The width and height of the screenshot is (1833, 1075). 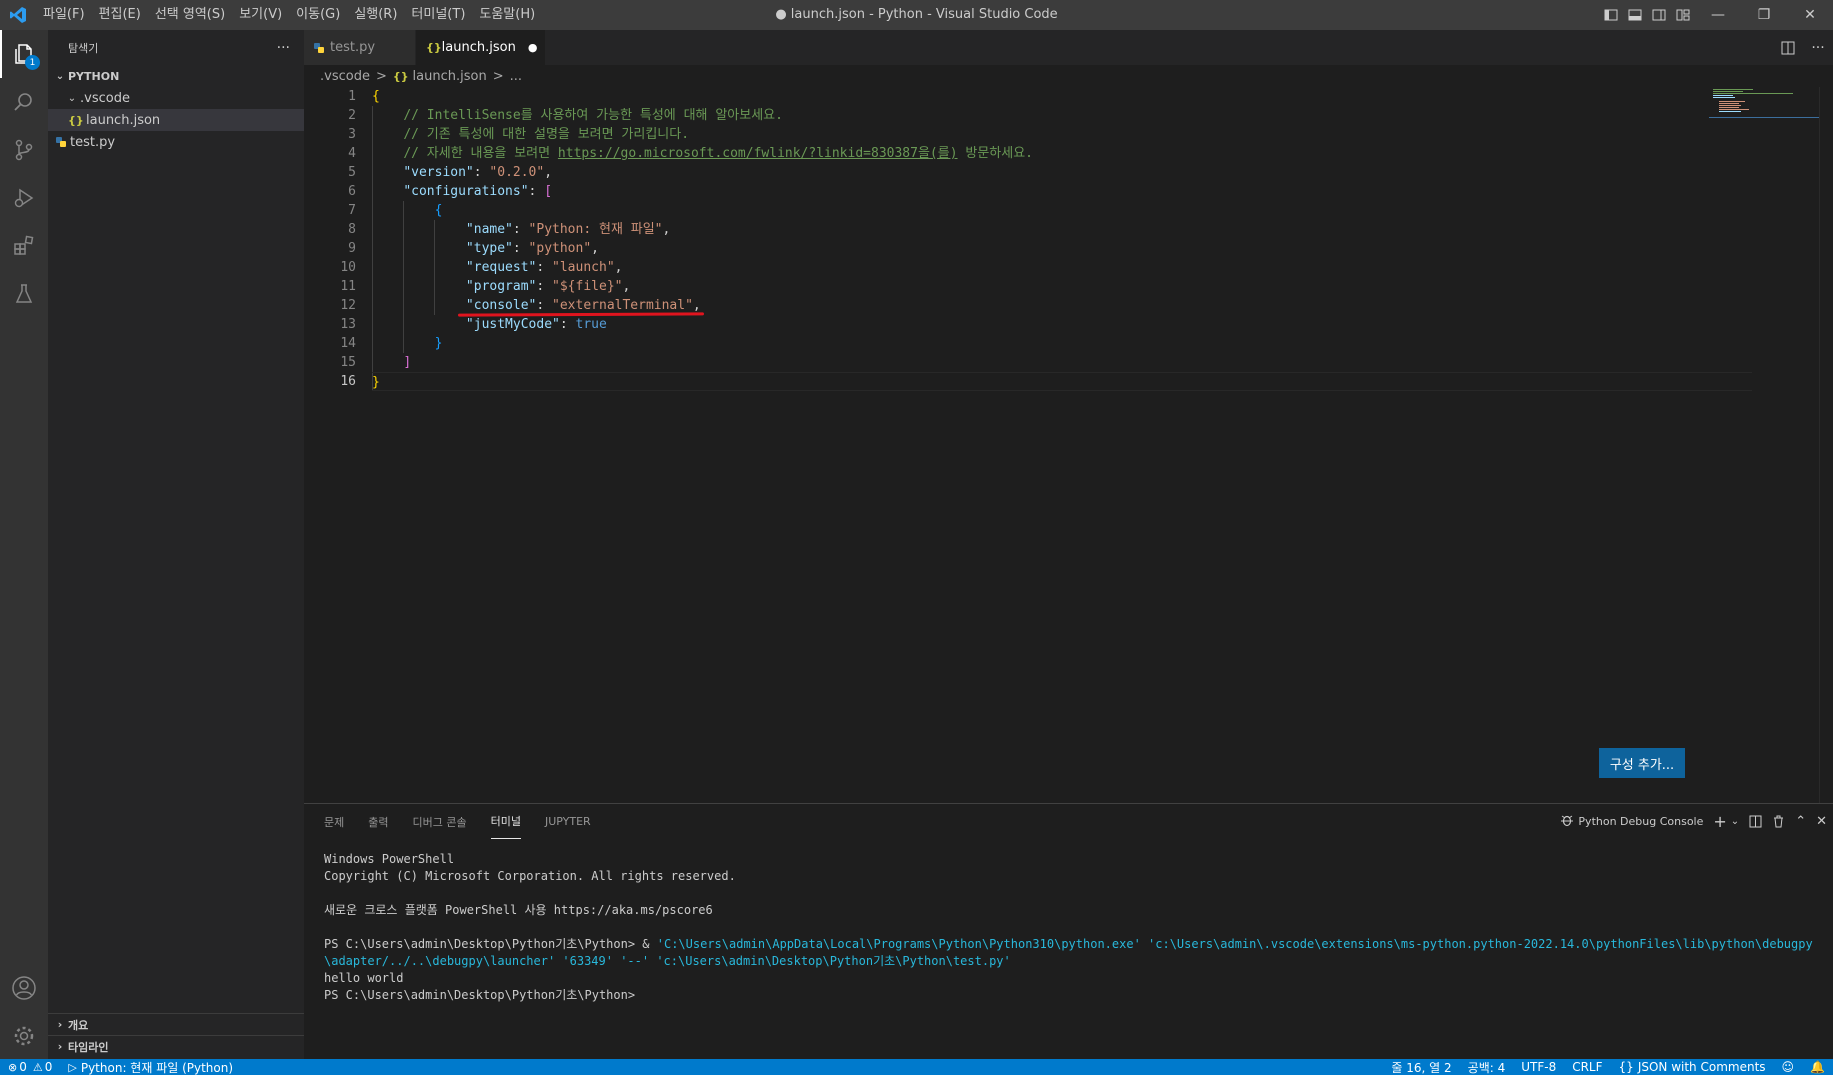 What do you see at coordinates (450, 76) in the screenshot?
I see `breadcrumb-file: launch.json` at bounding box center [450, 76].